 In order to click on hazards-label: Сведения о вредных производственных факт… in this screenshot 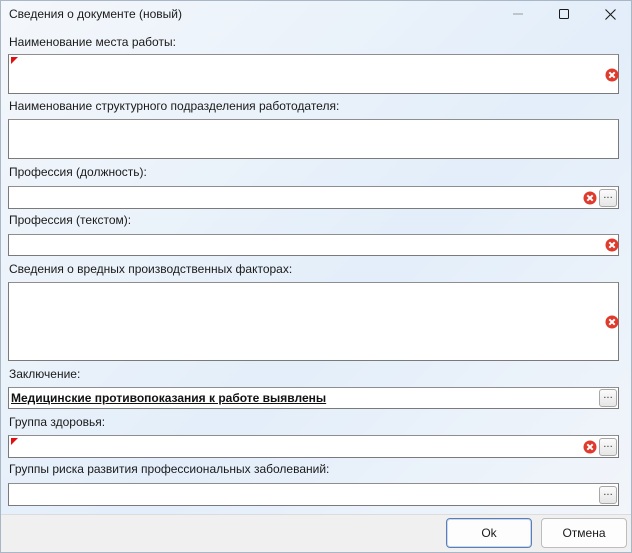, I will do `click(151, 269)`.